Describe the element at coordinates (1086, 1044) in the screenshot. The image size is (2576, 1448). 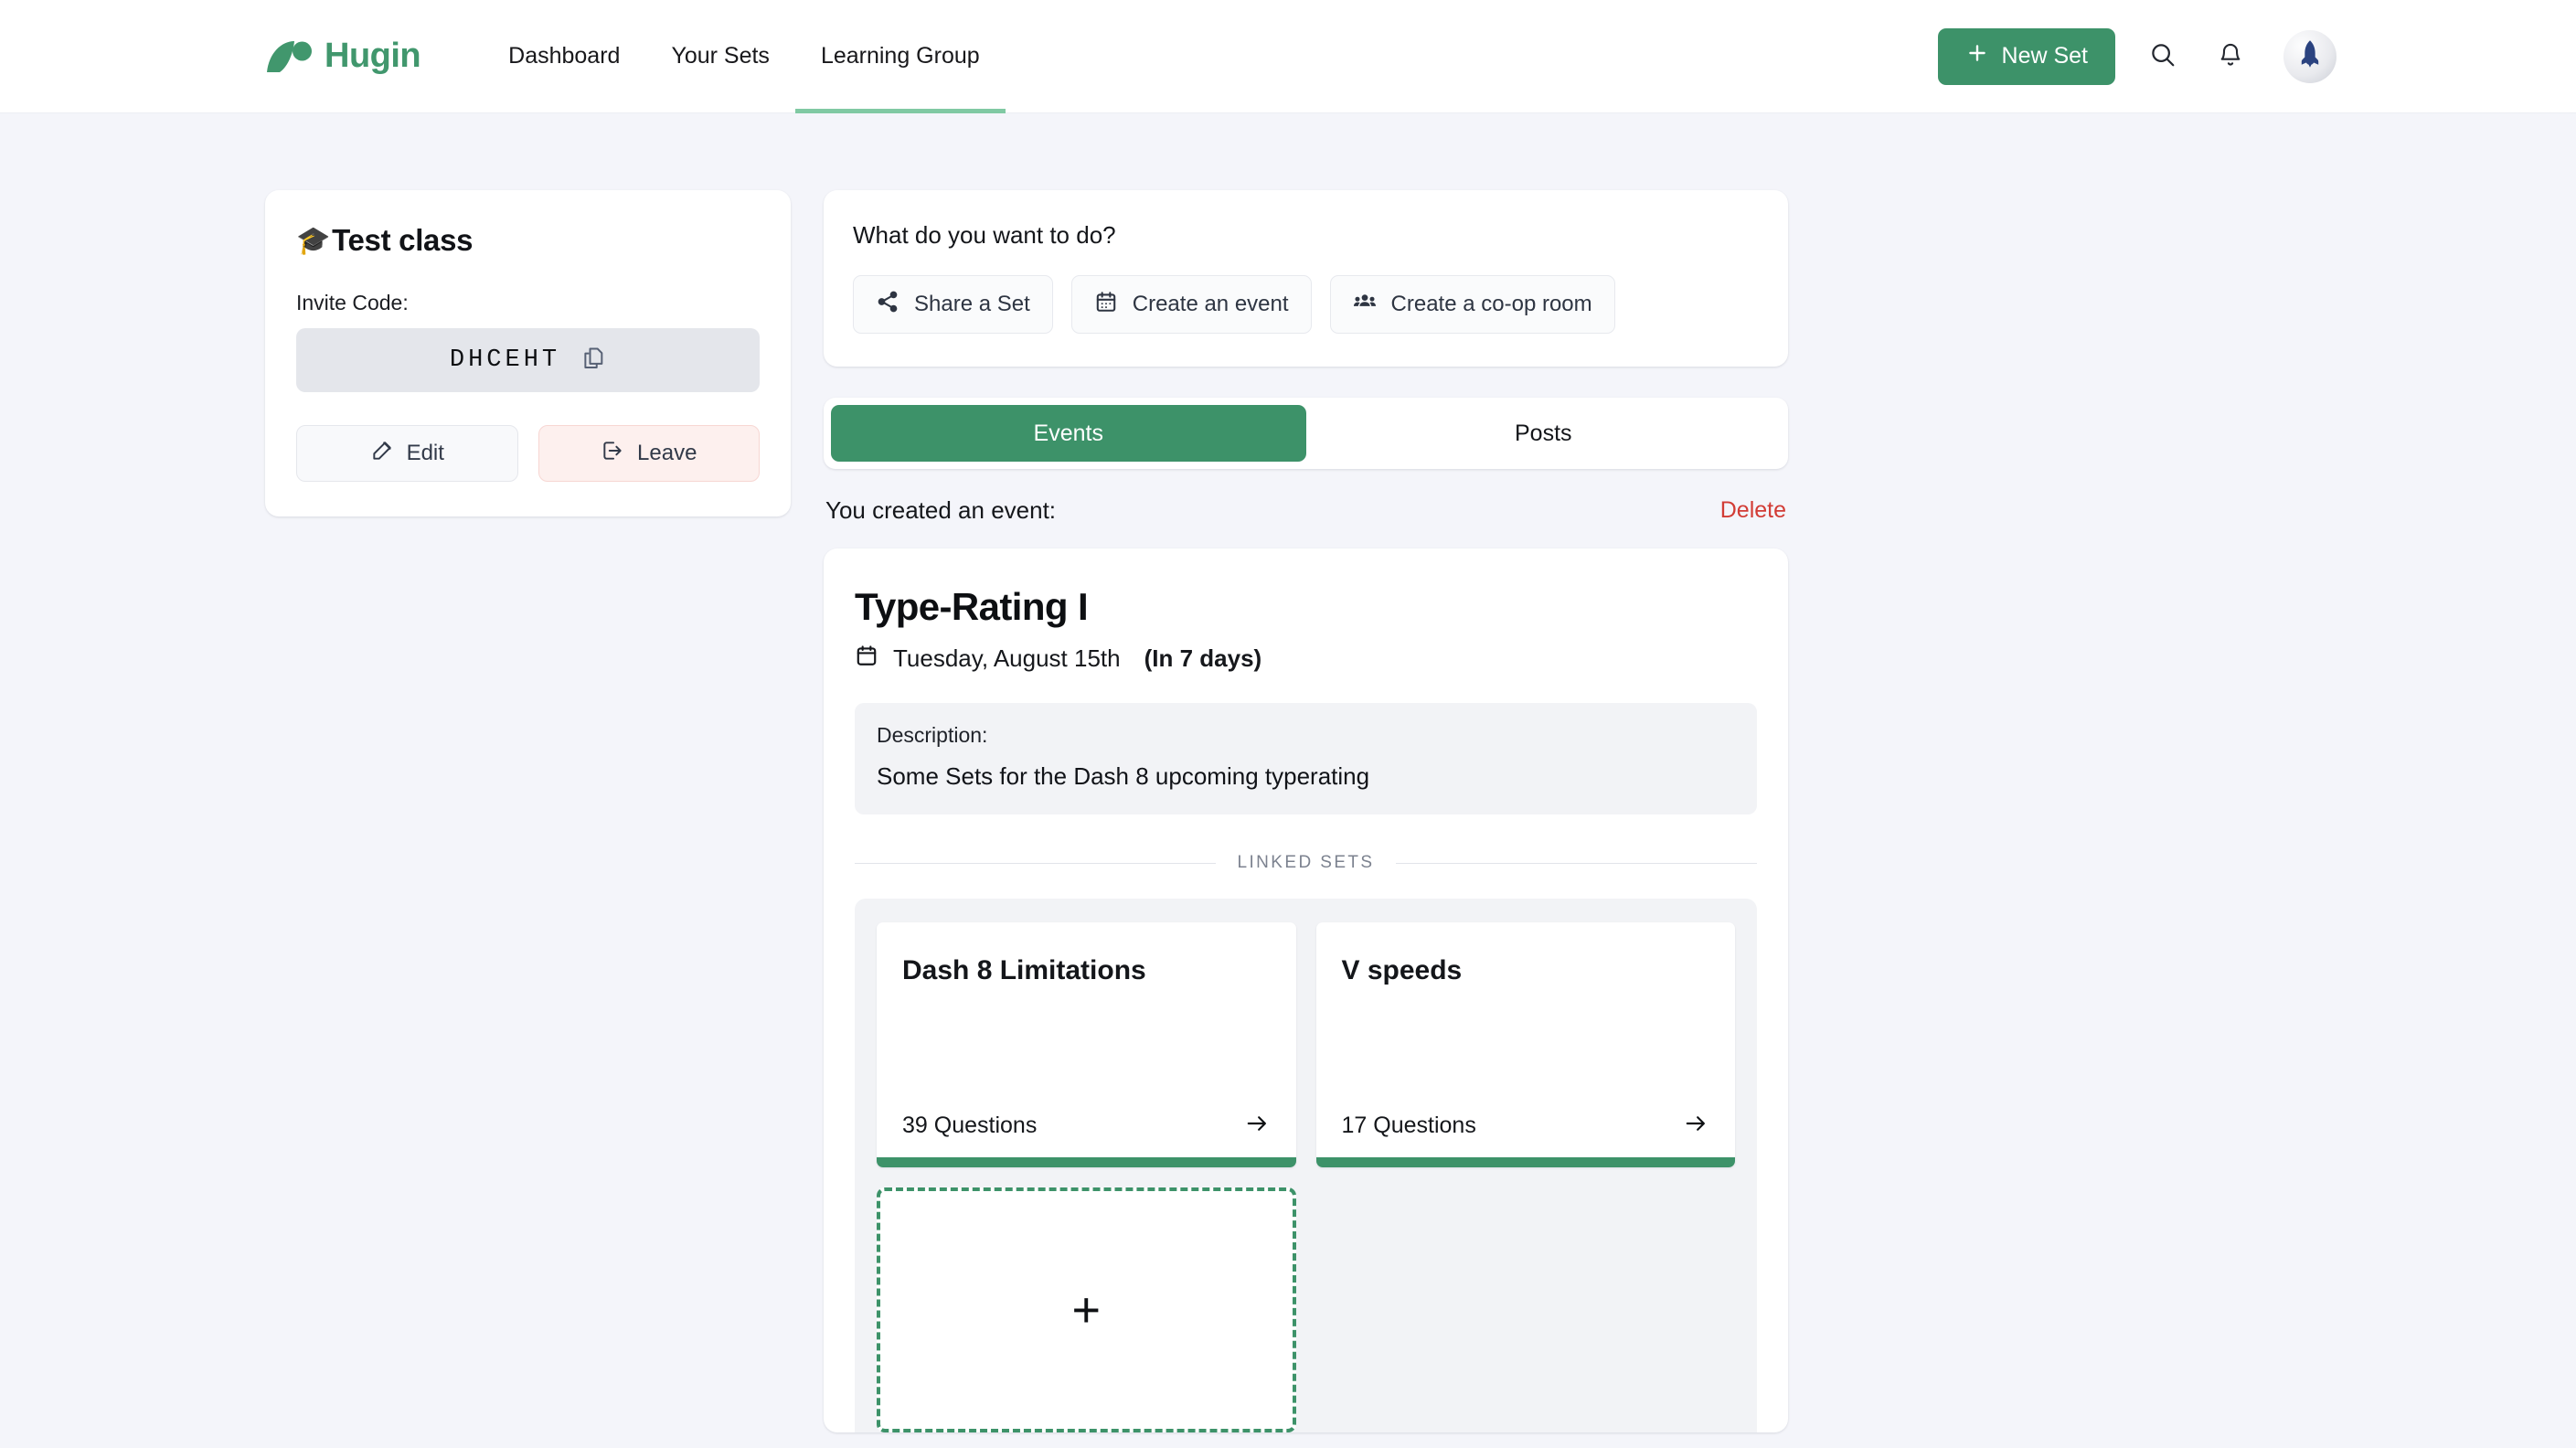
I see `set-card: Dash 8 Limitations 39 Questions` at that location.